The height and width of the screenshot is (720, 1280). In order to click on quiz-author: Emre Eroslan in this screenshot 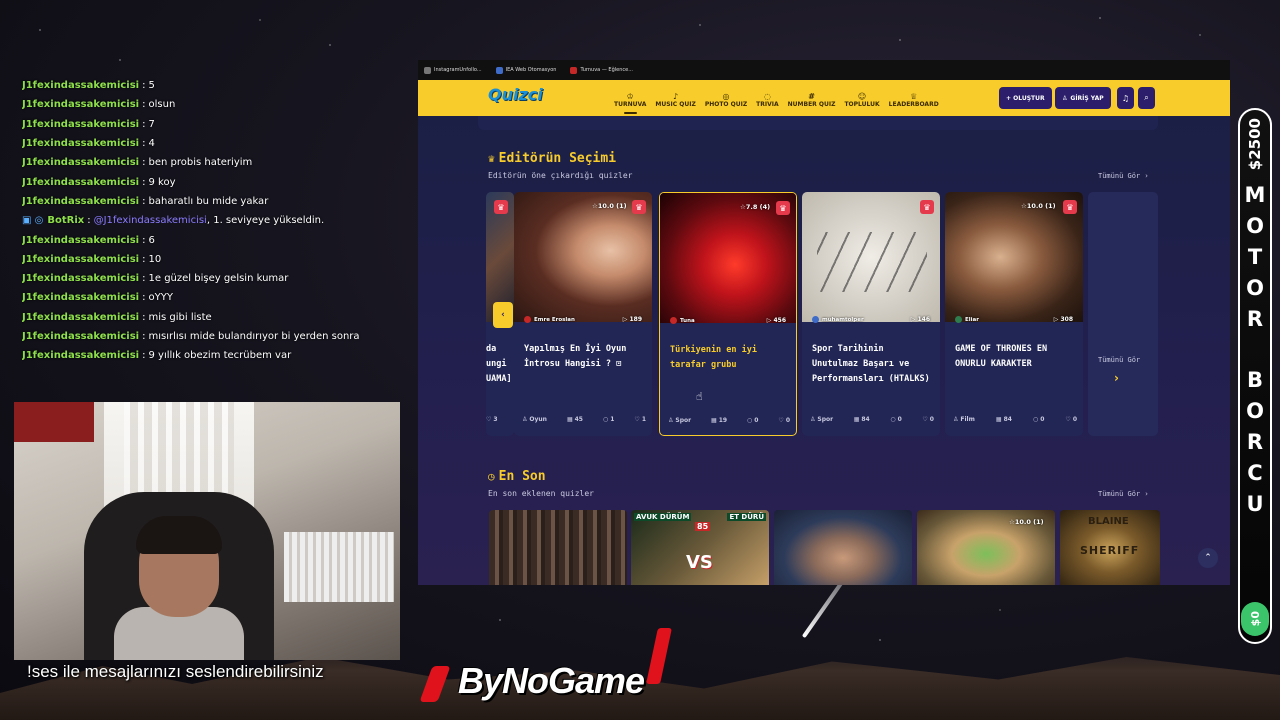, I will do `click(549, 319)`.